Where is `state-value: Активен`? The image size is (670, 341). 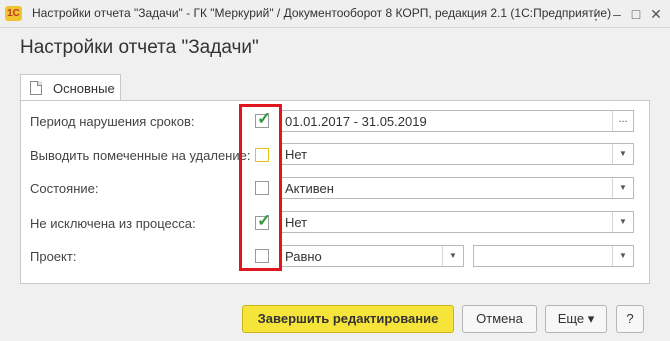
state-value: Активен is located at coordinates (309, 188).